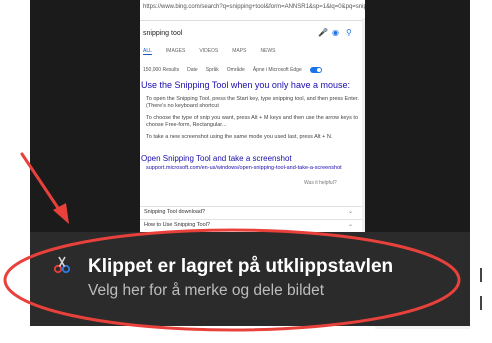 Image resolution: width=492 pixels, height=343 pixels. I want to click on filter-language: Språk, so click(212, 70).